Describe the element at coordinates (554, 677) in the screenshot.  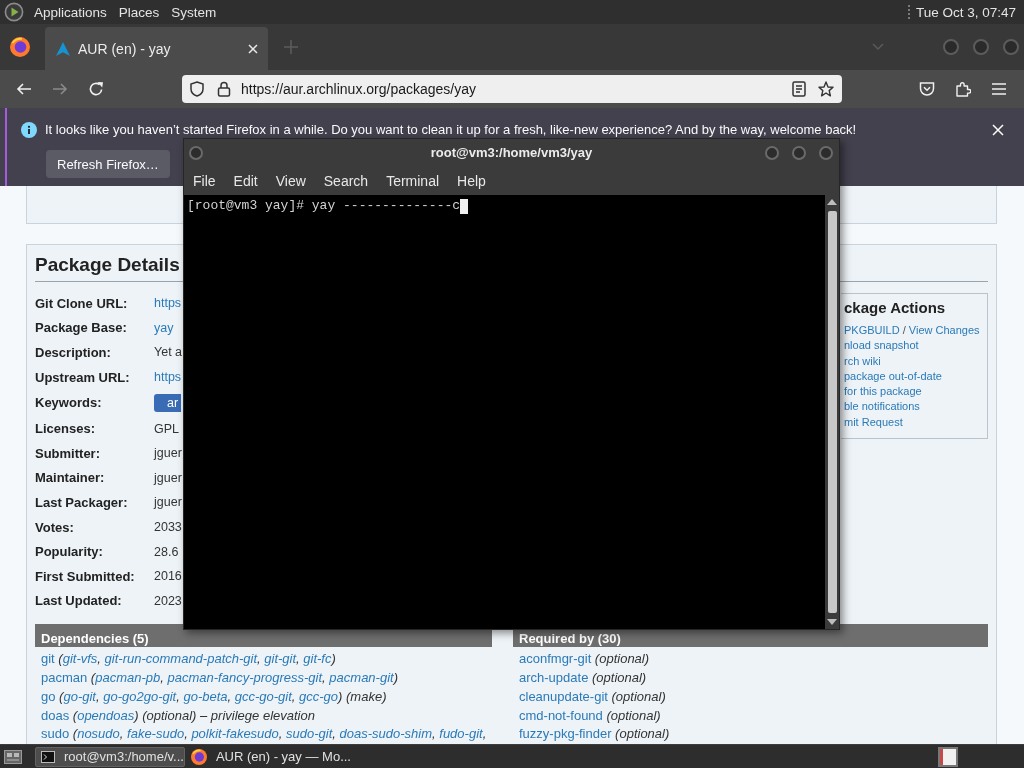
I see `package-link: arch-update` at that location.